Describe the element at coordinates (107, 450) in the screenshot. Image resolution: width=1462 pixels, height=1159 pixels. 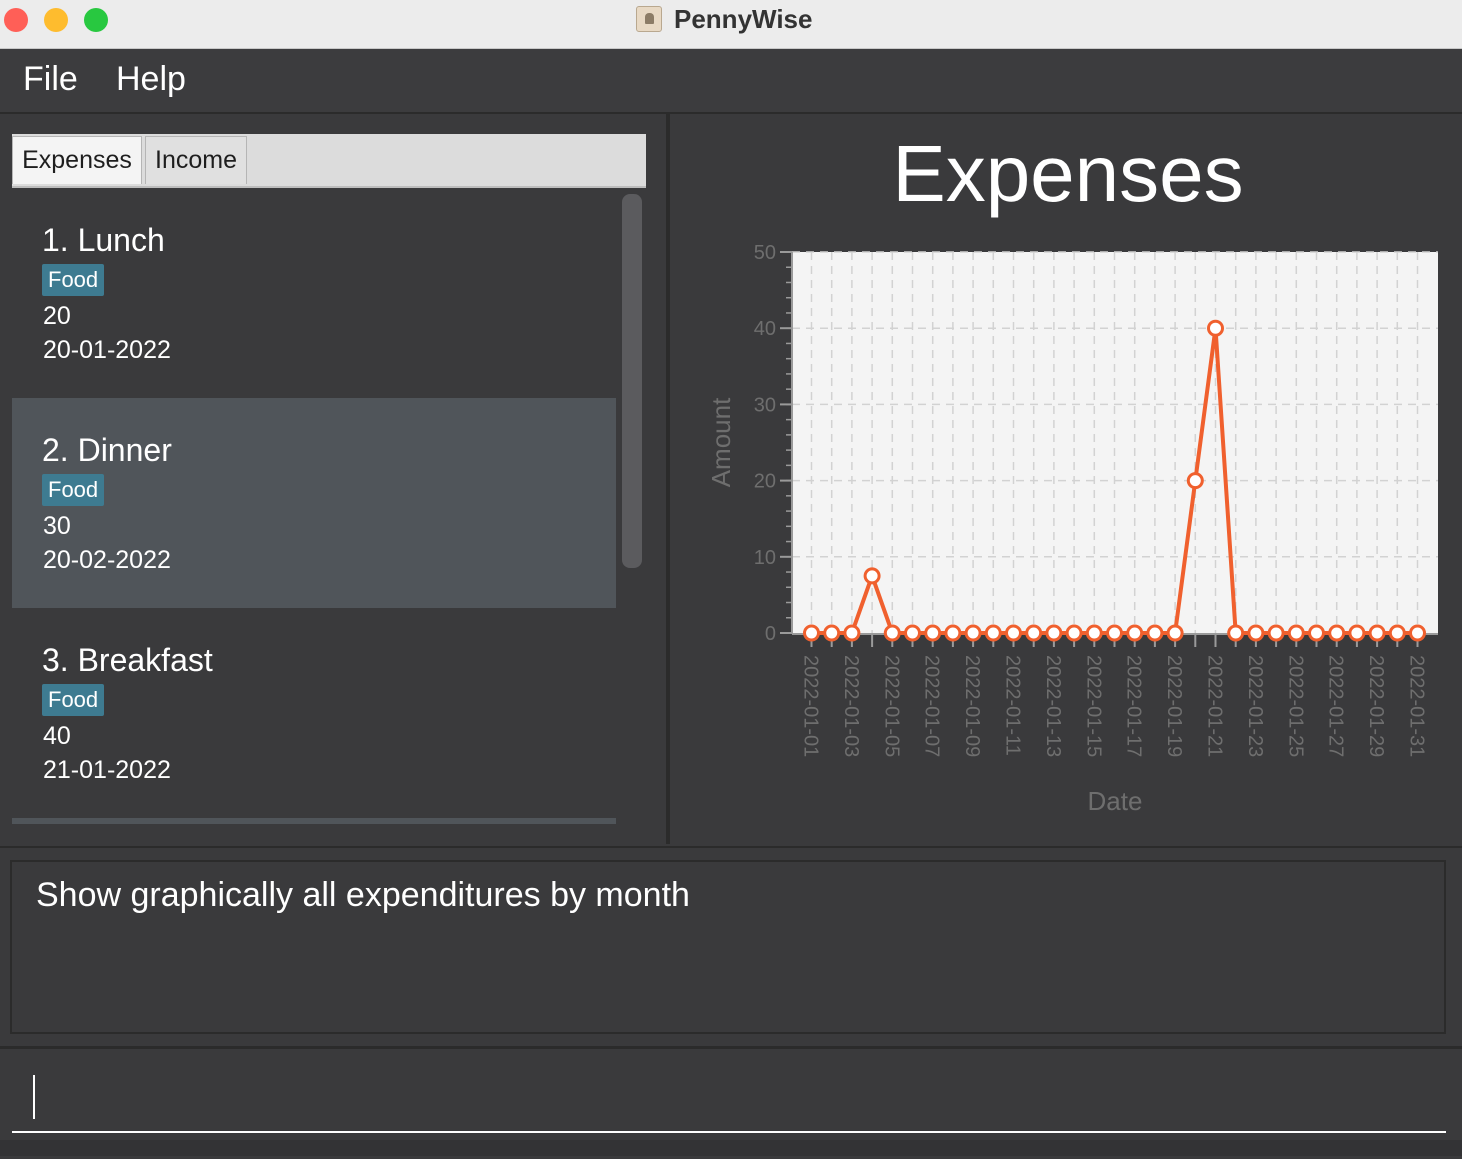
I see `expense-title: 2. Dinner` at that location.